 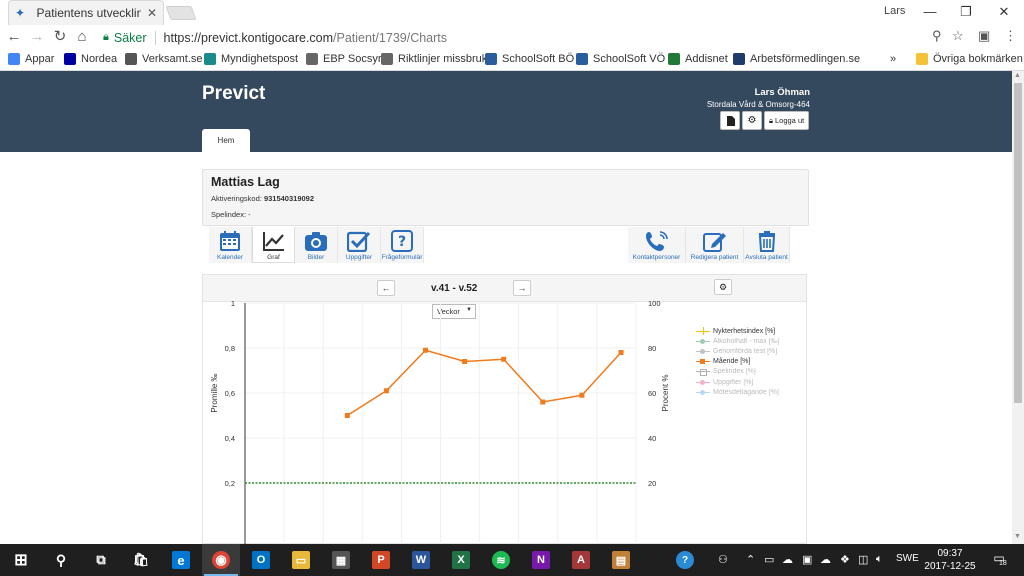 What do you see at coordinates (230, 241) in the screenshot?
I see `calendar-icon` at bounding box center [230, 241].